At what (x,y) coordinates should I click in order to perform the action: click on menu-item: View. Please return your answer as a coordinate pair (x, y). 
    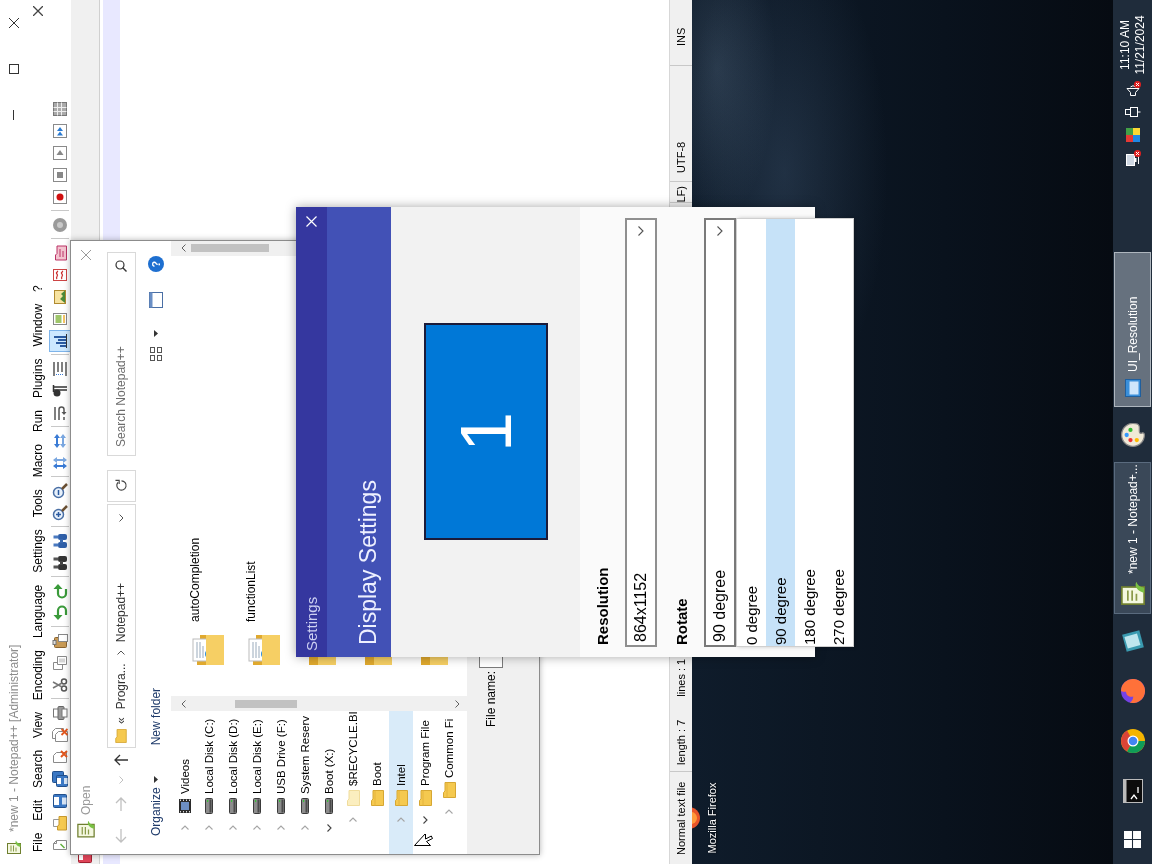
    Looking at the image, I should click on (38, 725).